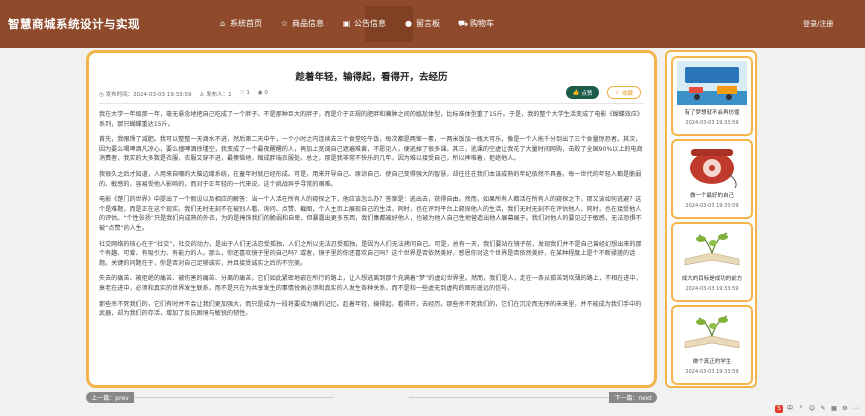  I want to click on message-icon: ●, so click(408, 23).